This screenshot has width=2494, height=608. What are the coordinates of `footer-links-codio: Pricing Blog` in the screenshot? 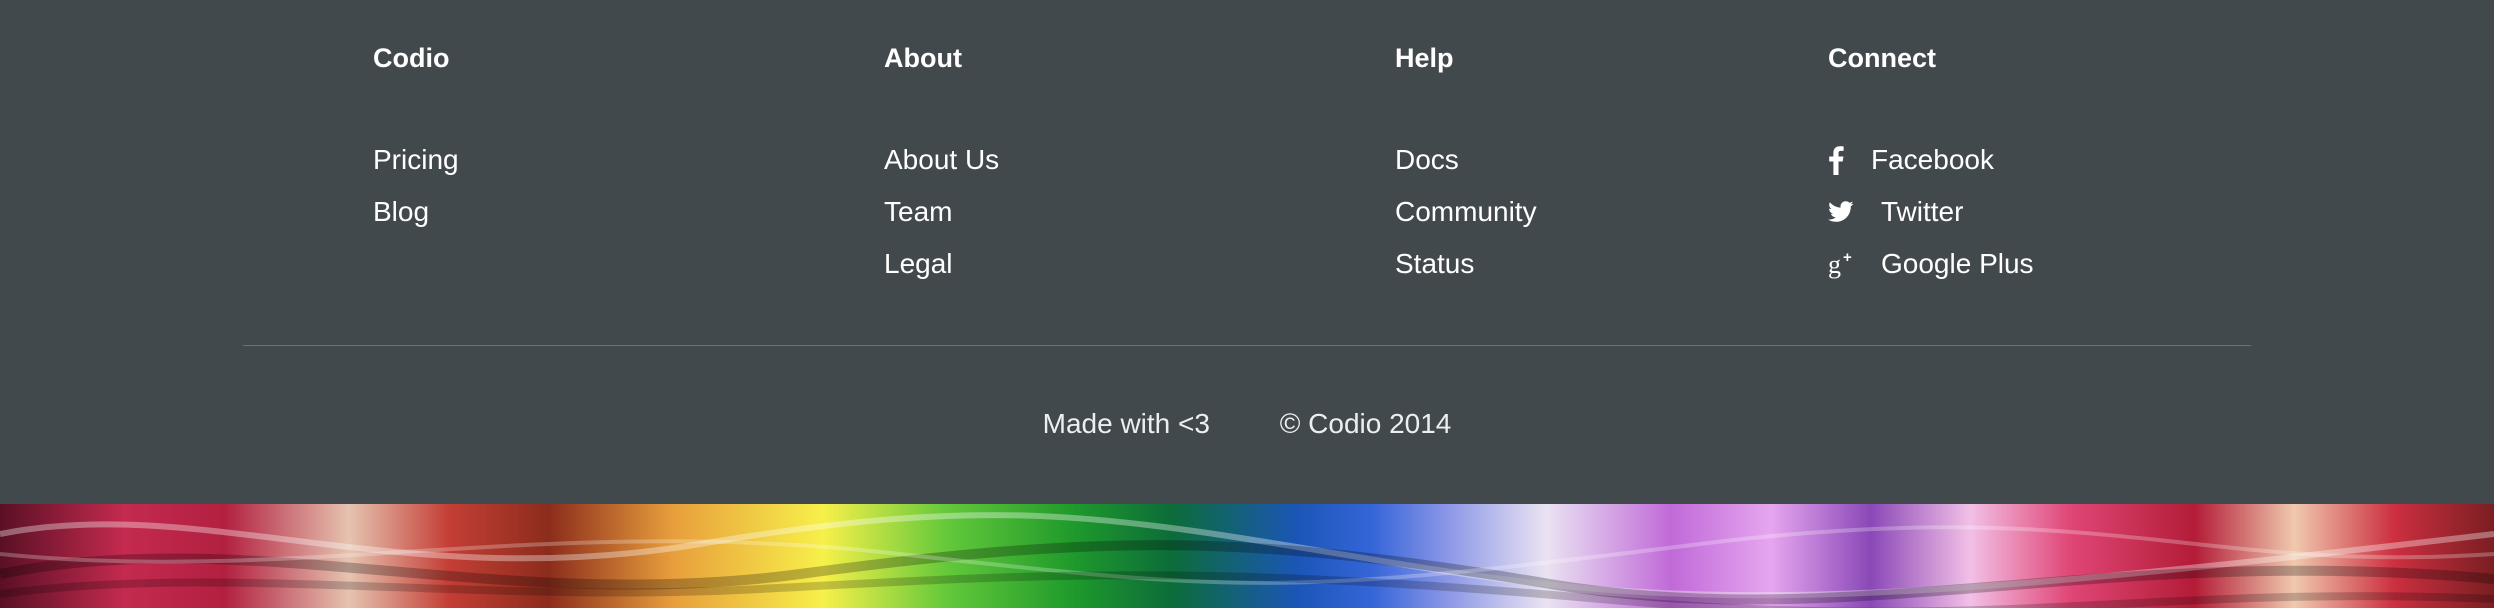 It's located at (416, 186).